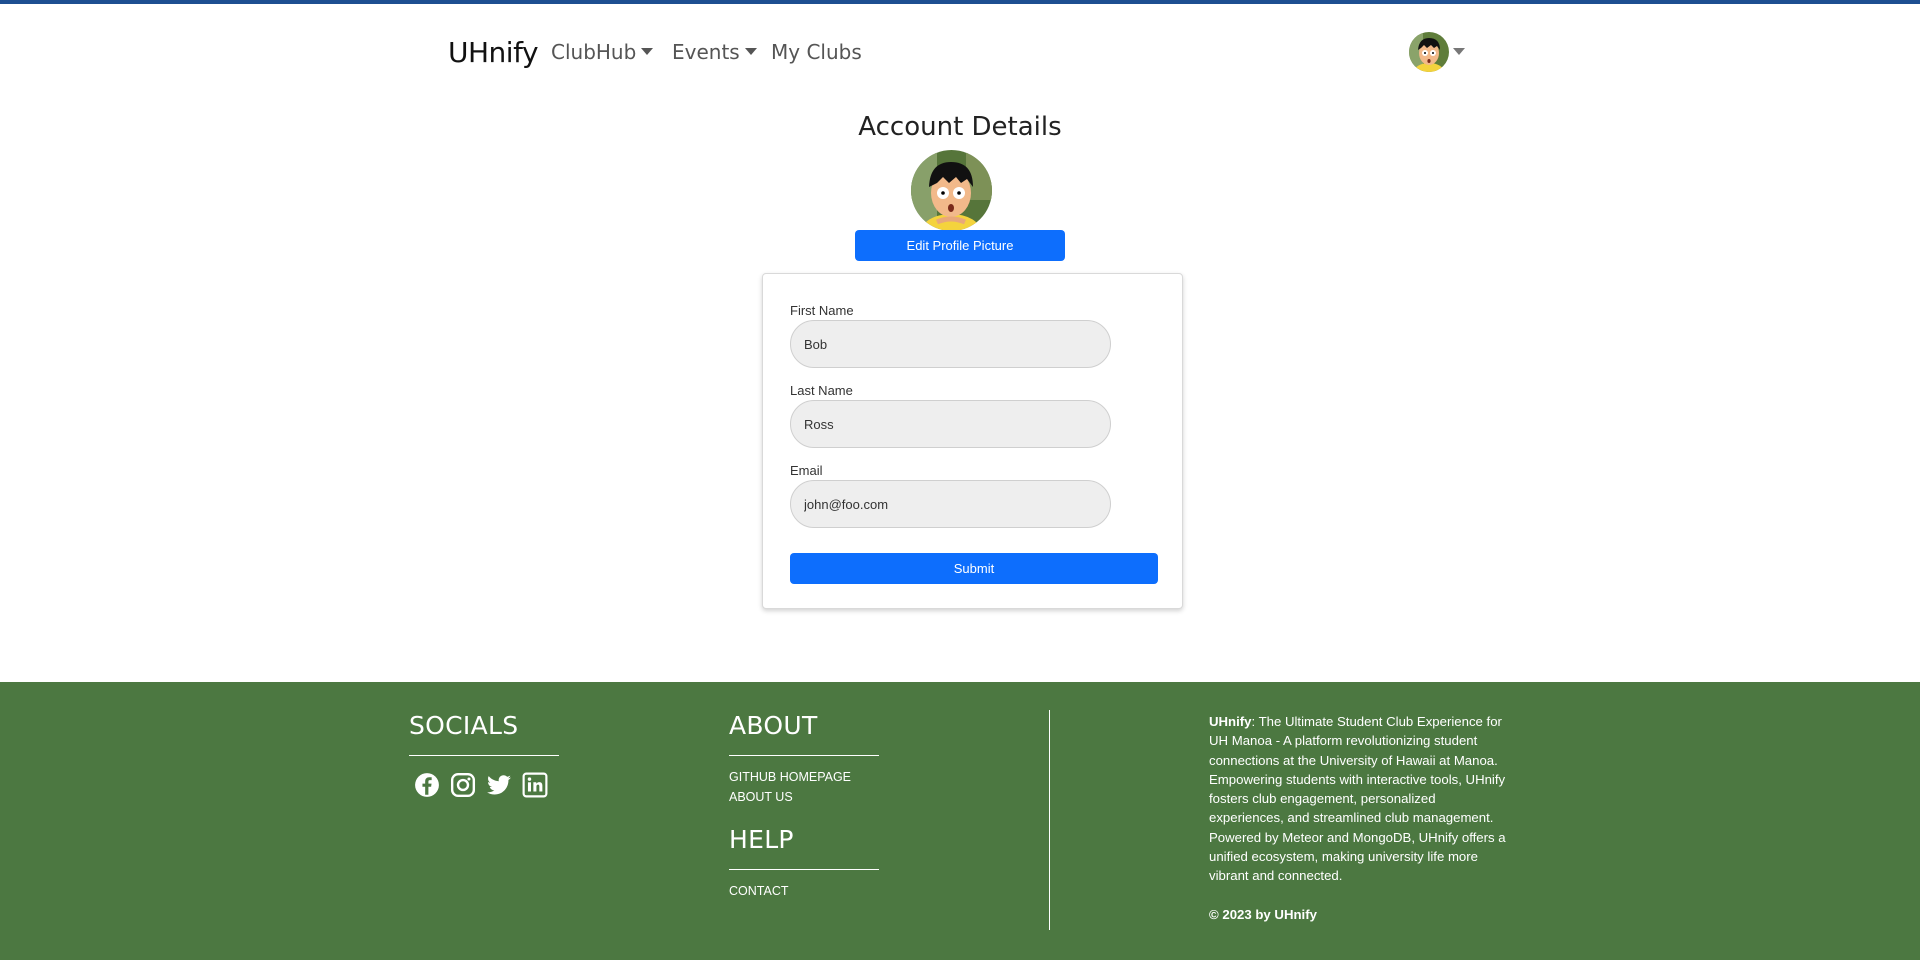 This screenshot has width=1920, height=960. I want to click on last-name-field, so click(950, 424).